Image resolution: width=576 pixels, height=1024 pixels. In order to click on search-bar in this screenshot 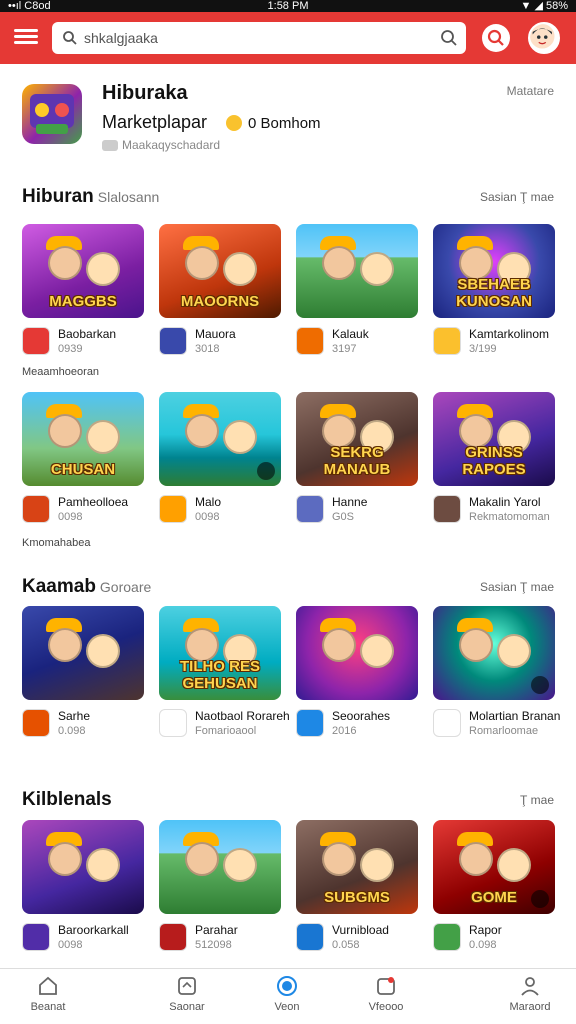, I will do `click(259, 38)`.